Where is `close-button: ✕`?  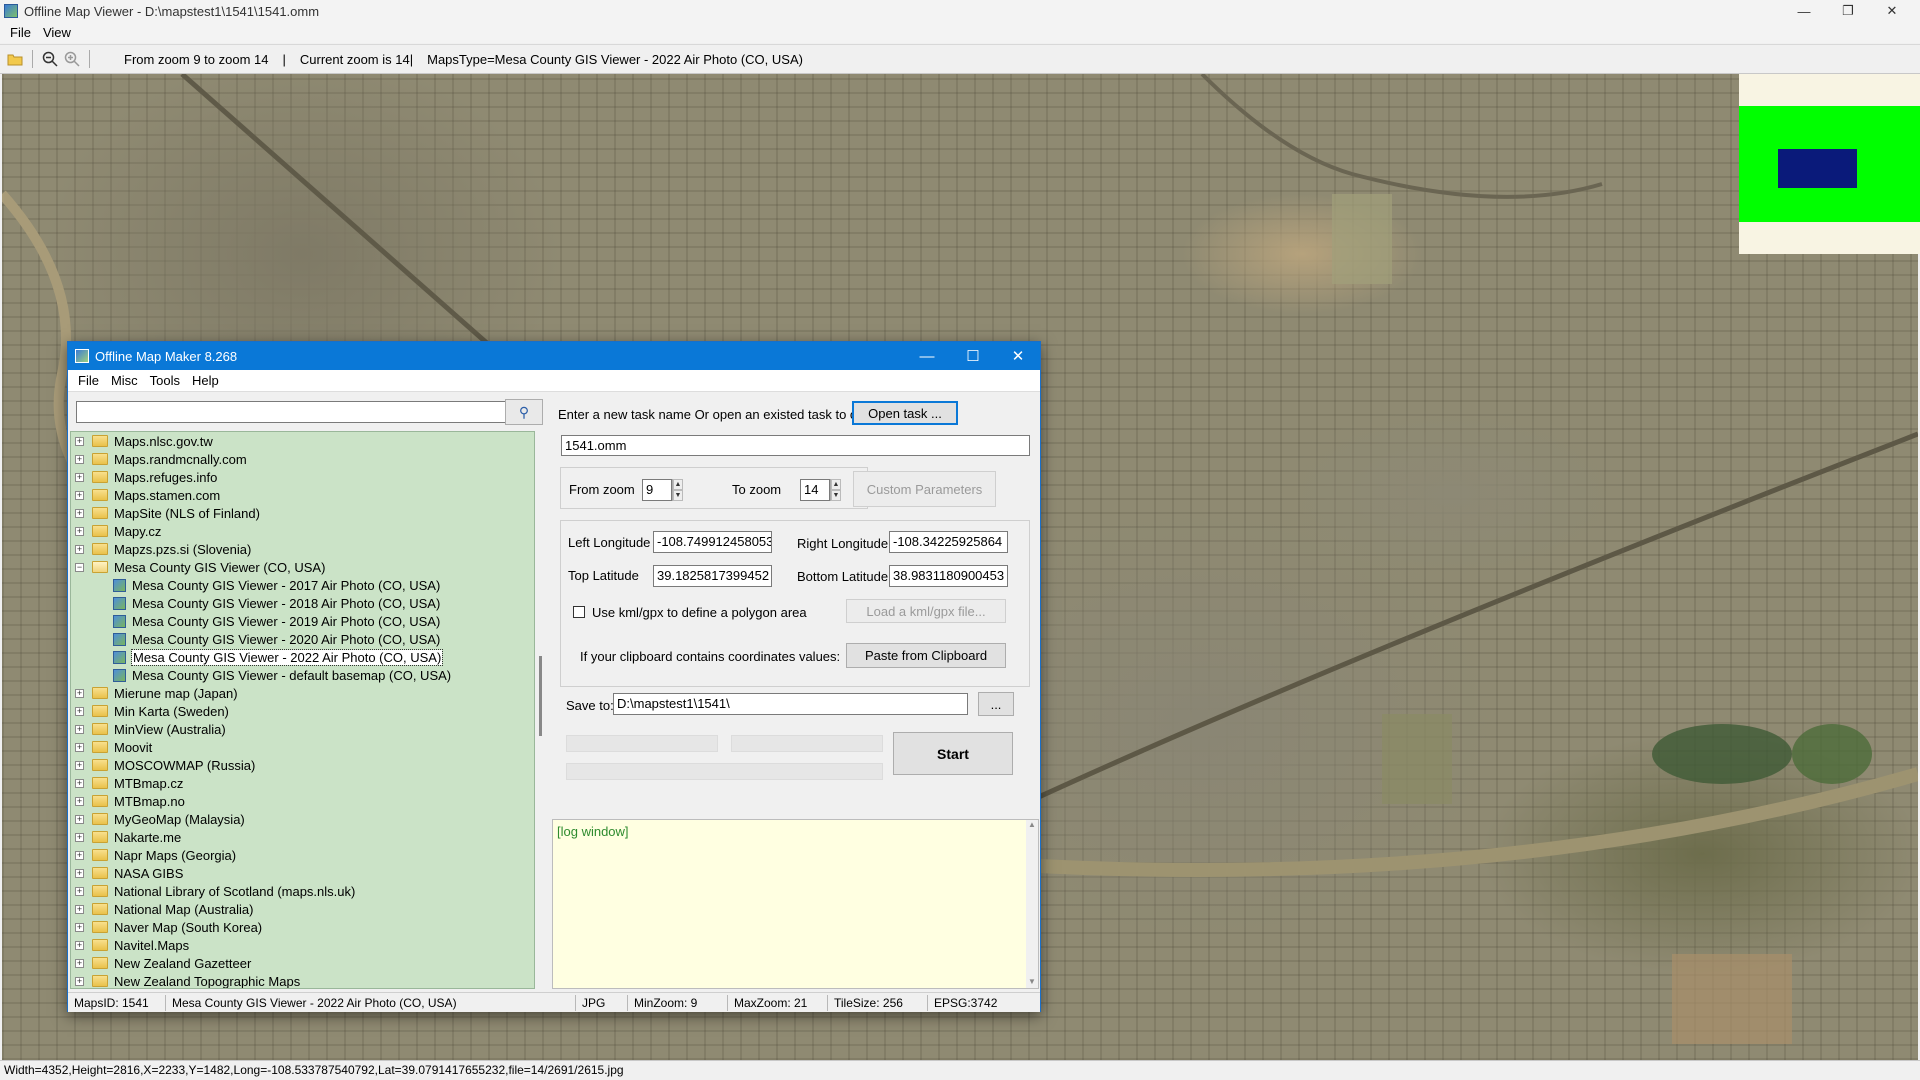 close-button: ✕ is located at coordinates (1892, 11).